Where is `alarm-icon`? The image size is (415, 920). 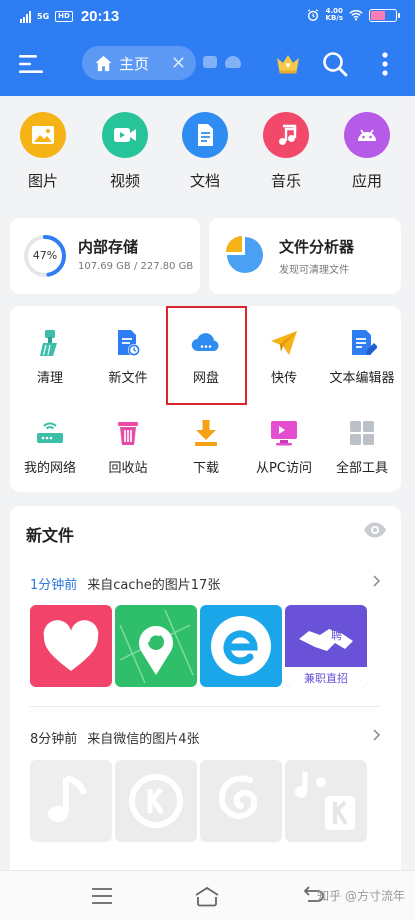
alarm-icon is located at coordinates (312, 15).